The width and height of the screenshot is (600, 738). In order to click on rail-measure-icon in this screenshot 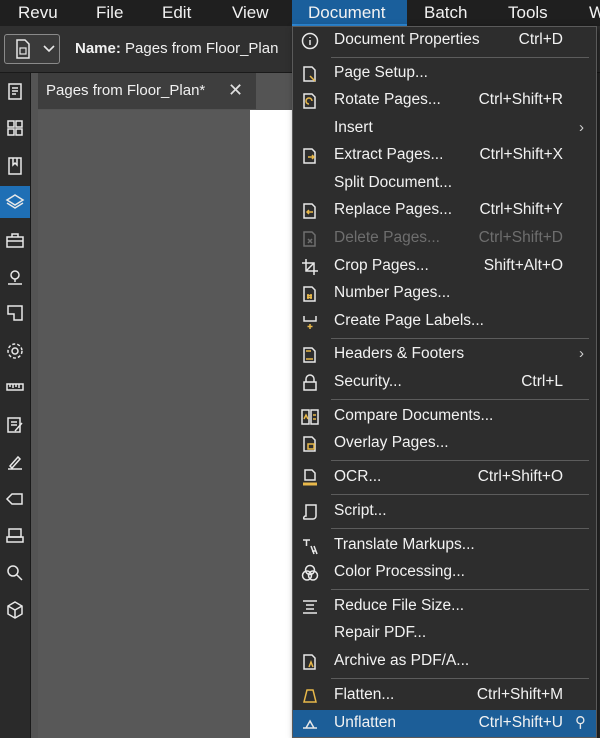, I will do `click(15, 387)`.